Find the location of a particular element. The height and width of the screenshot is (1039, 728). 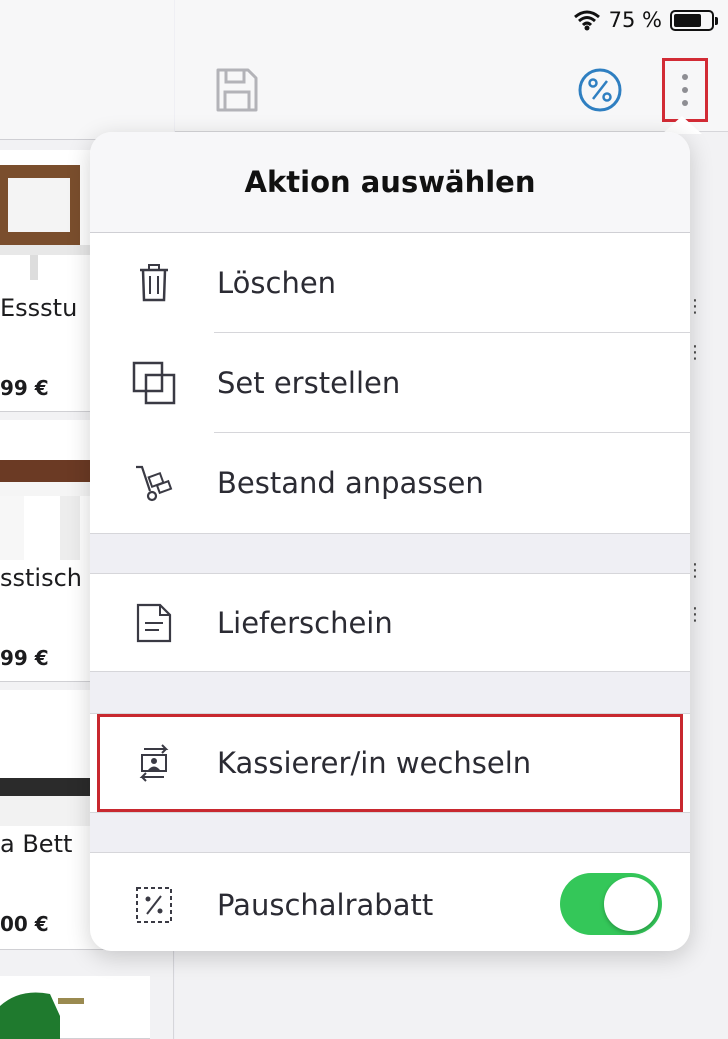

product-image-chair is located at coordinates (45, 215).